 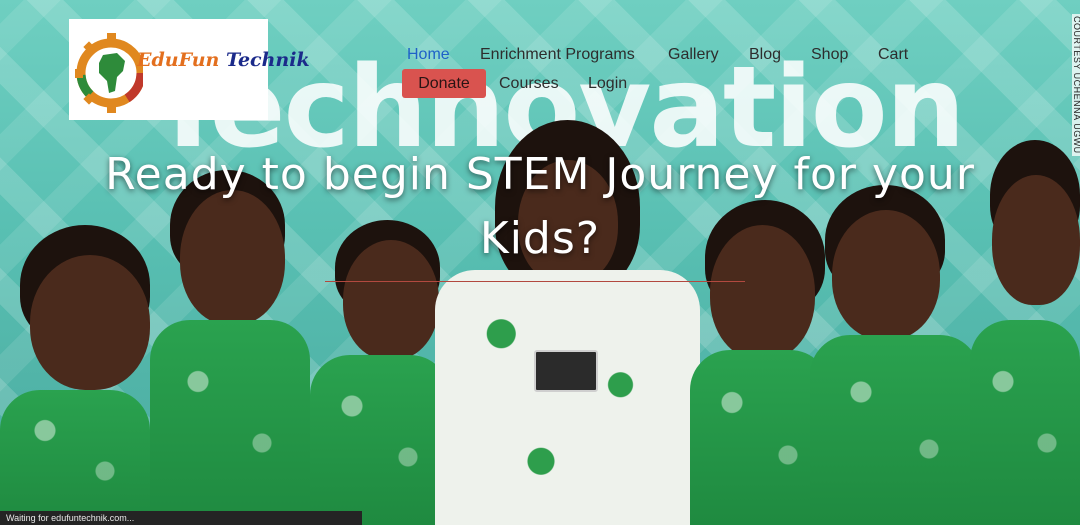 What do you see at coordinates (444, 83) in the screenshot?
I see `donate-button: Donate` at bounding box center [444, 83].